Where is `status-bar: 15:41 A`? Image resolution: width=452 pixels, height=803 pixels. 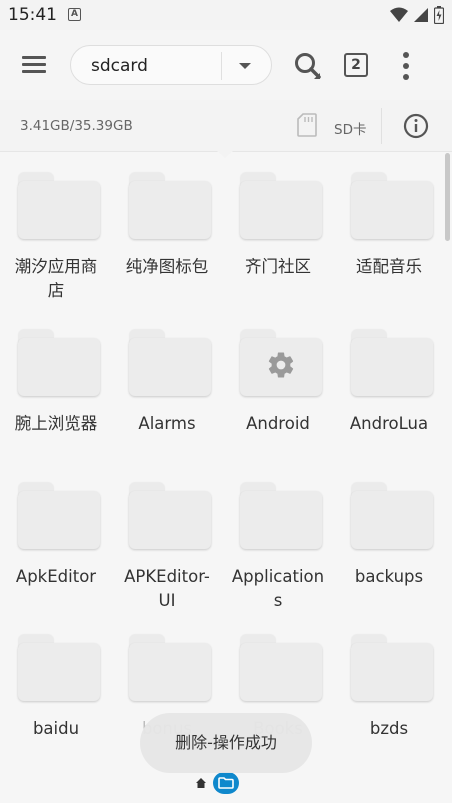
status-bar: 15:41 A is located at coordinates (226, 15).